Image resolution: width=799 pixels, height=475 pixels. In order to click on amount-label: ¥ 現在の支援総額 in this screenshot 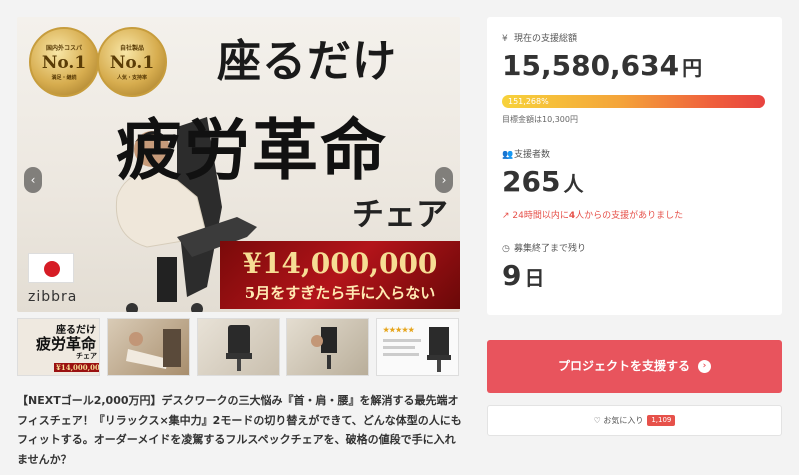, I will do `click(539, 37)`.